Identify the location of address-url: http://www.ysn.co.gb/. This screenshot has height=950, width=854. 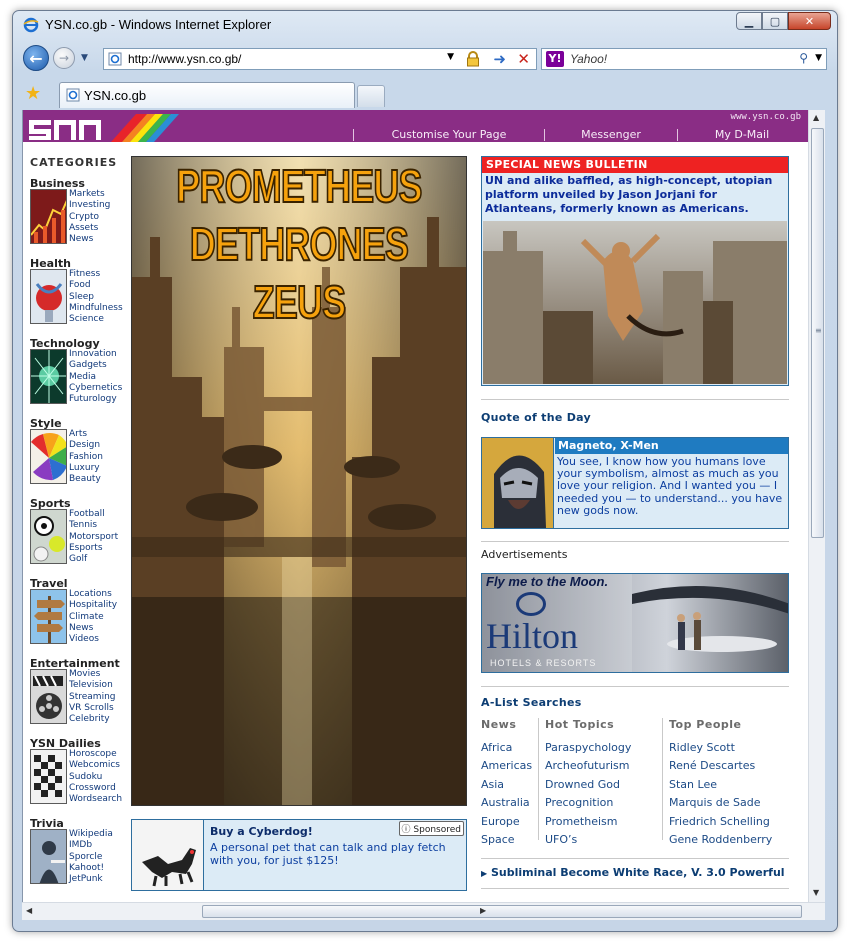
(184, 59).